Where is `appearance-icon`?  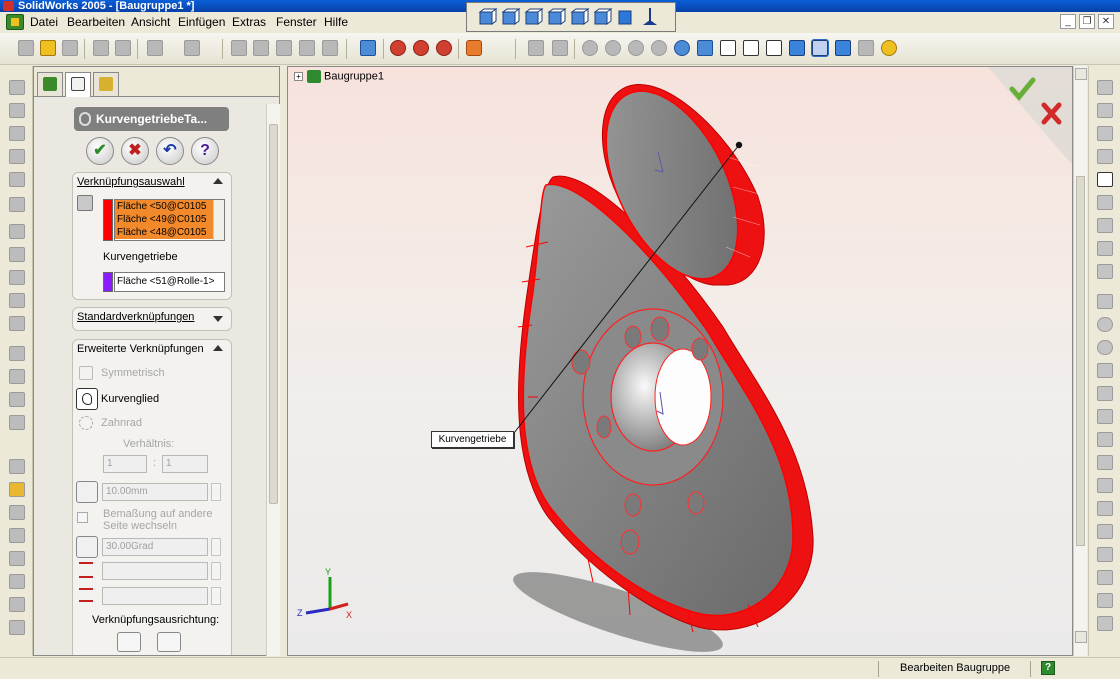 appearance-icon is located at coordinates (889, 48).